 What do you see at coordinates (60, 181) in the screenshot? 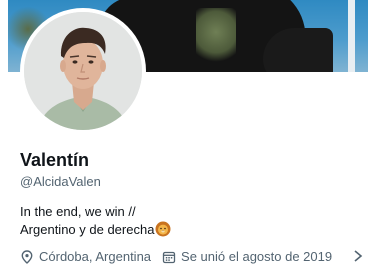
I see `username-handle: @AlcidaValen` at bounding box center [60, 181].